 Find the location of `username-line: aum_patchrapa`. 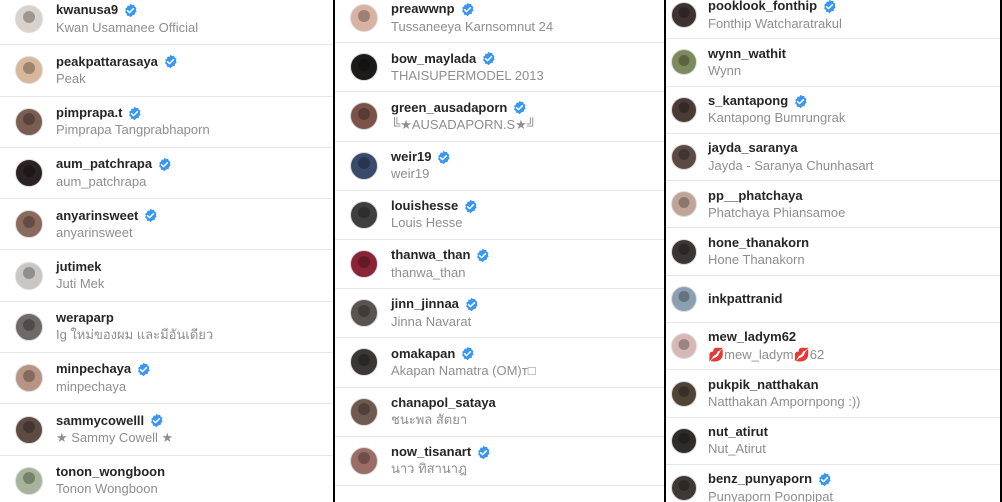

username-line: aum_patchrapa is located at coordinates (114, 164).